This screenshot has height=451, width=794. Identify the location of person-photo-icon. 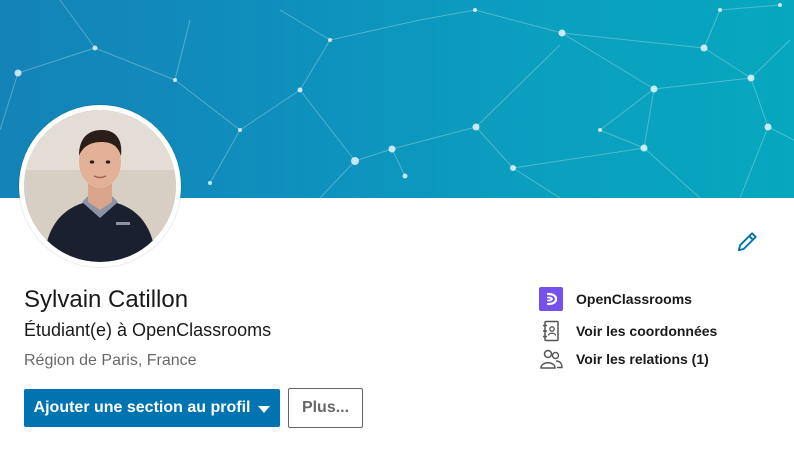
(100, 186).